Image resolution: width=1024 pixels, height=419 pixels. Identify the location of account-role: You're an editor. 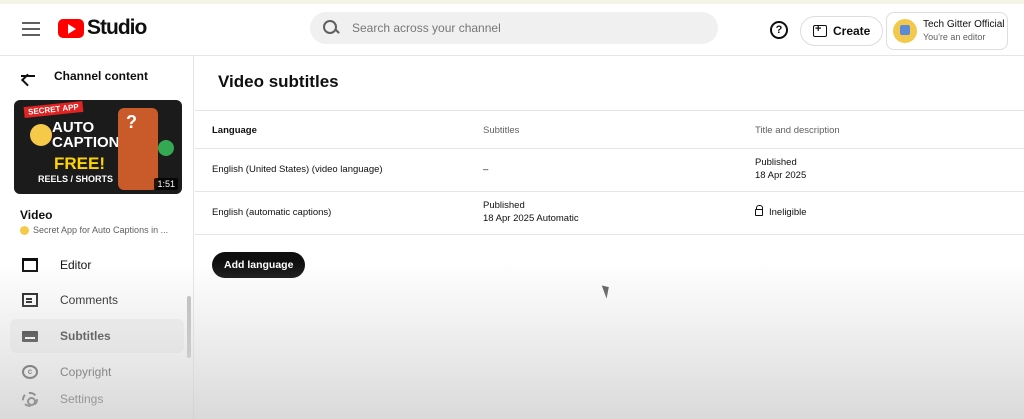
(954, 37).